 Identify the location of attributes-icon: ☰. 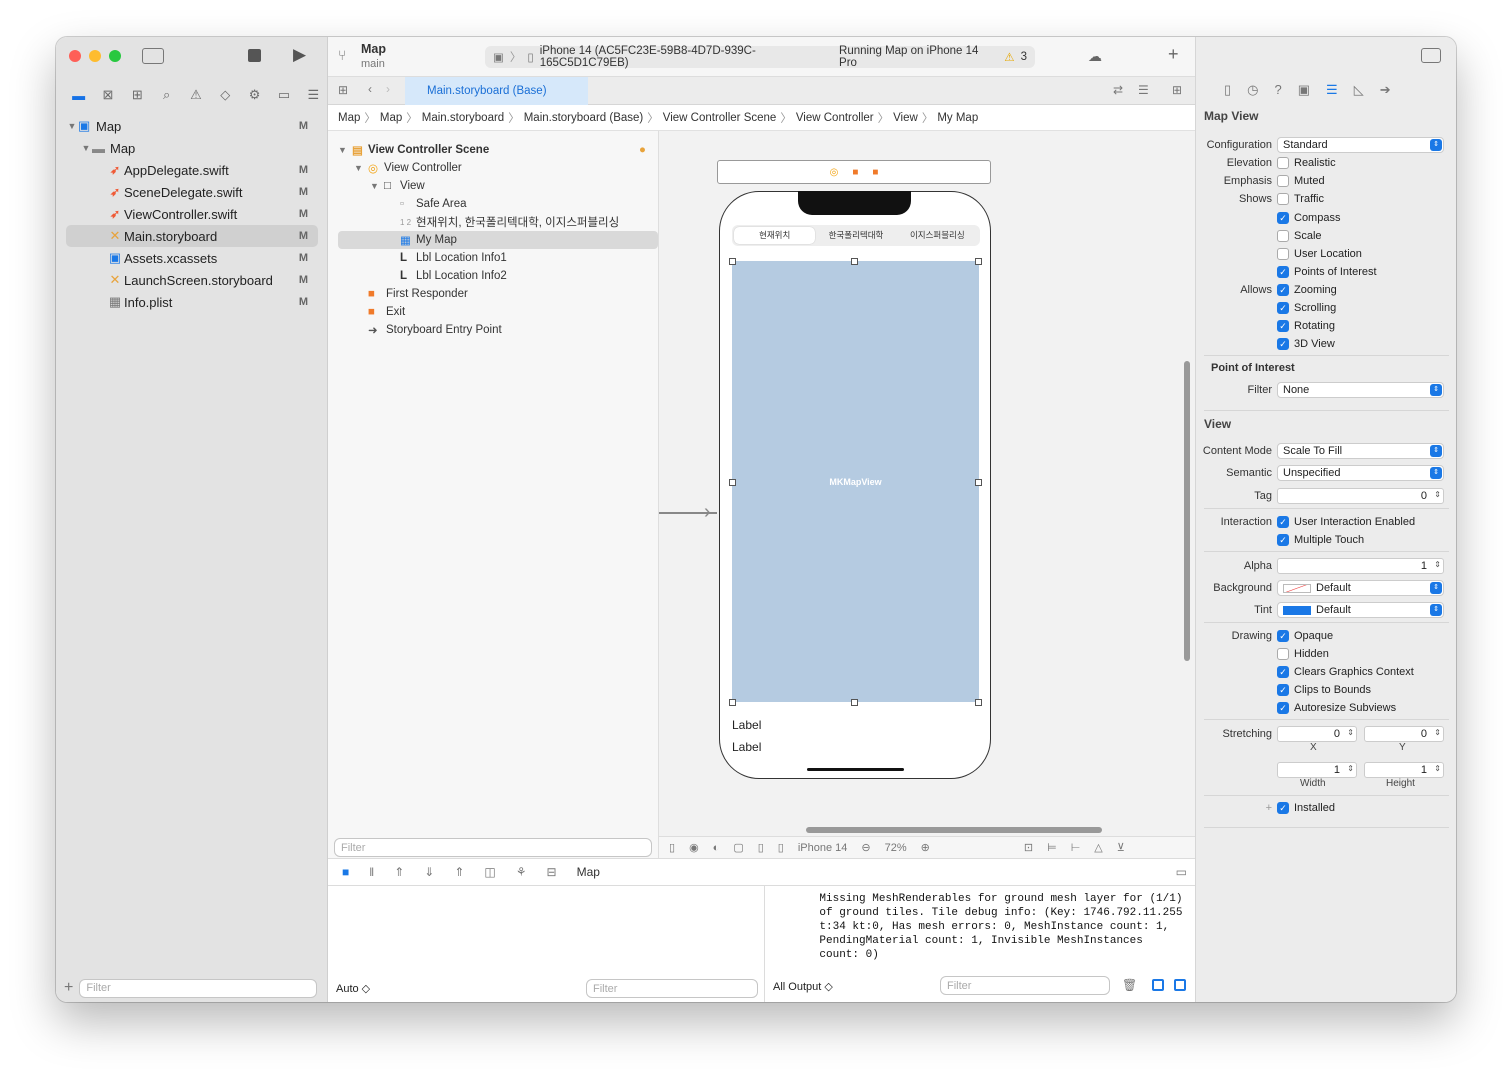
(1332, 90).